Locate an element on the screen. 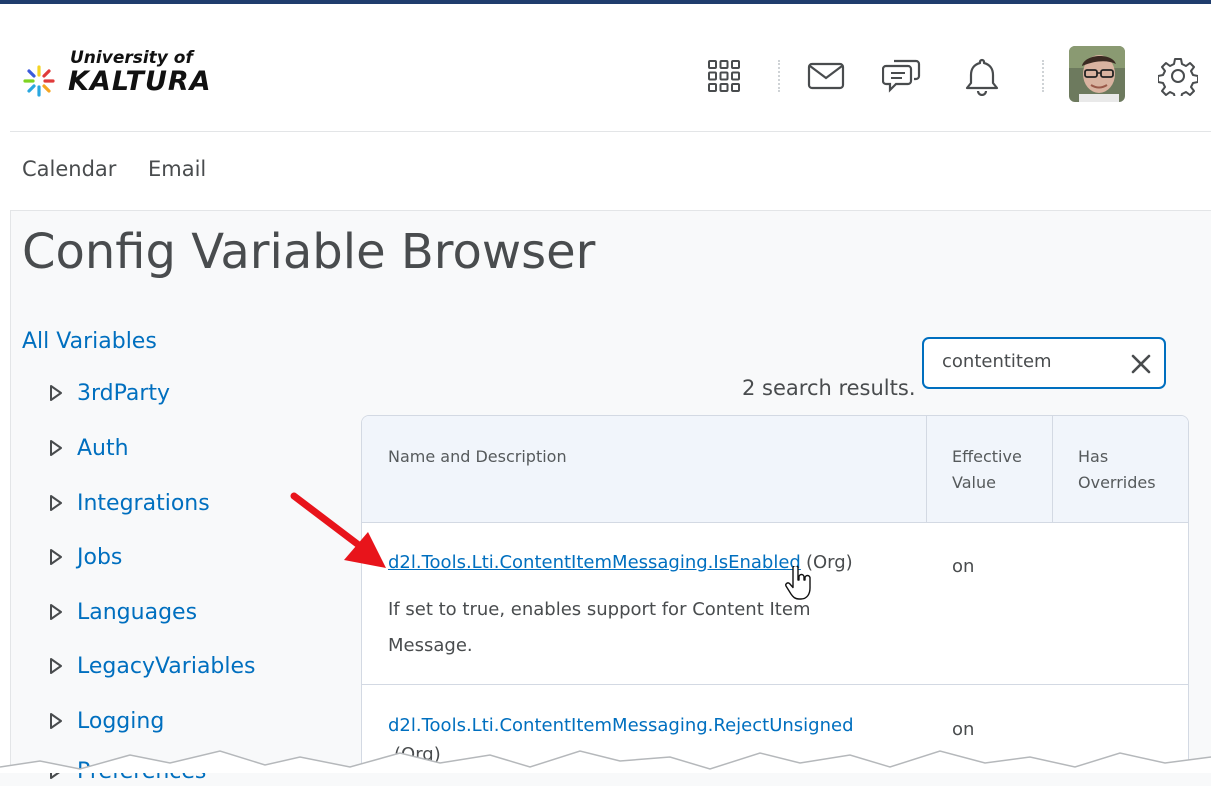 The image size is (1211, 786). notifications-button is located at coordinates (982, 76).